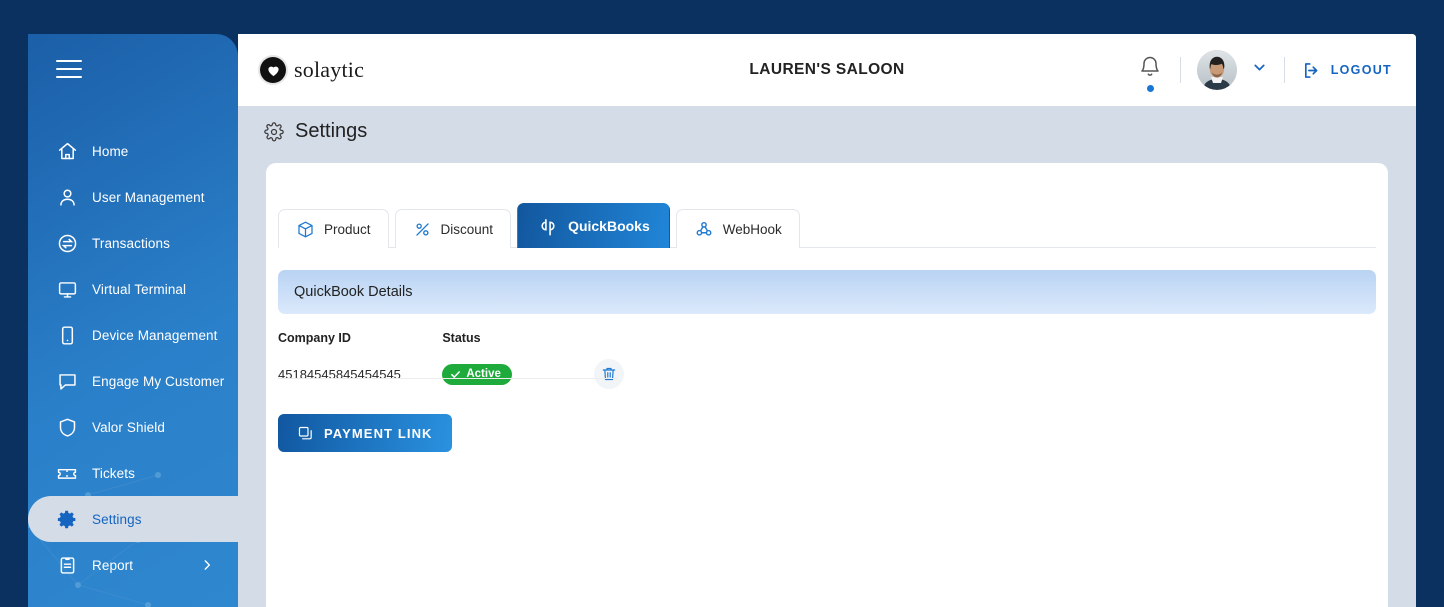 The image size is (1444, 607). Describe the element at coordinates (1259, 70) in the screenshot. I see `chevron-down-icon` at that location.